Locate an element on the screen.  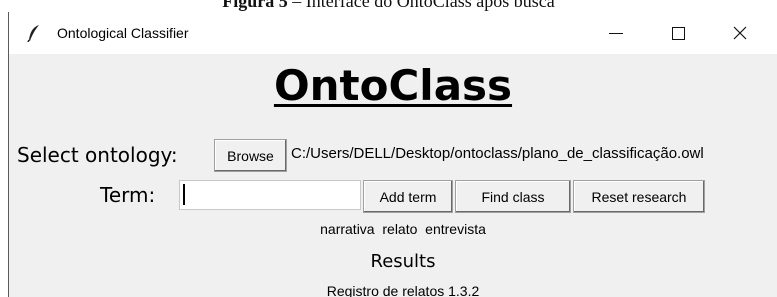
app-heading: OntoClass is located at coordinates (393, 85).